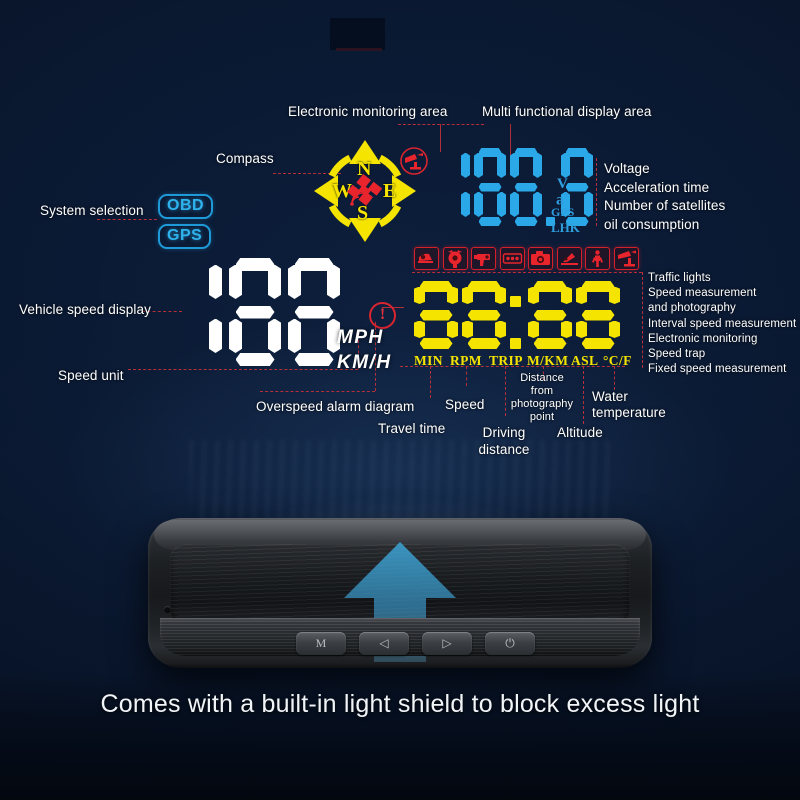 The width and height of the screenshot is (800, 800). What do you see at coordinates (580, 432) in the screenshot?
I see `callout-altitude: Altitude` at bounding box center [580, 432].